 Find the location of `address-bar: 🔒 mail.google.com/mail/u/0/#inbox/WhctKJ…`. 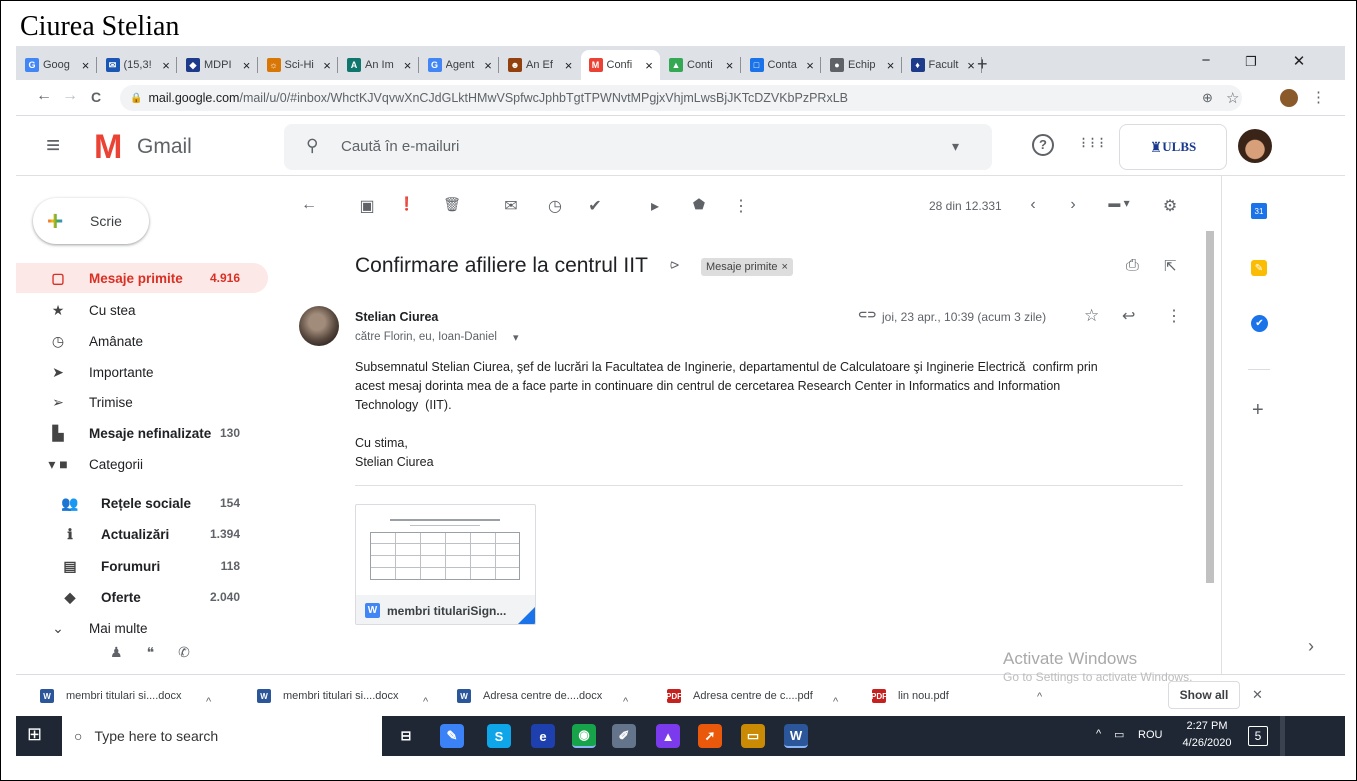

address-bar: 🔒 mail.google.com/mail/u/0/#inbox/WhctKJ… is located at coordinates (681, 98).